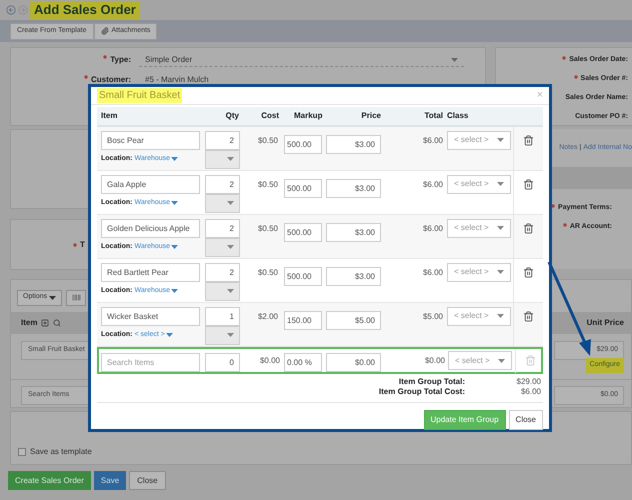  What do you see at coordinates (232, 116) in the screenshot?
I see `column-header: Qty` at bounding box center [232, 116].